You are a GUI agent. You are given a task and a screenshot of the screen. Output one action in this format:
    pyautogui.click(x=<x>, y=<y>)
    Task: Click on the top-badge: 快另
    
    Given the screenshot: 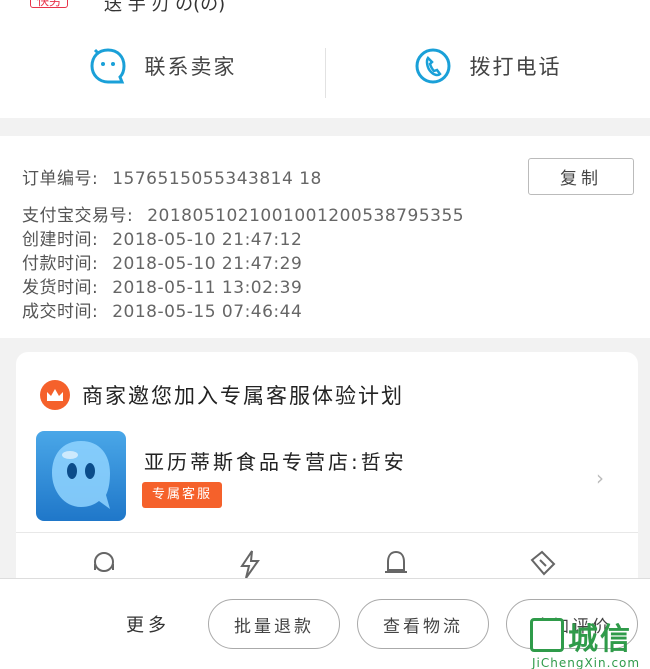 What is the action you would take?
    pyautogui.click(x=49, y=4)
    